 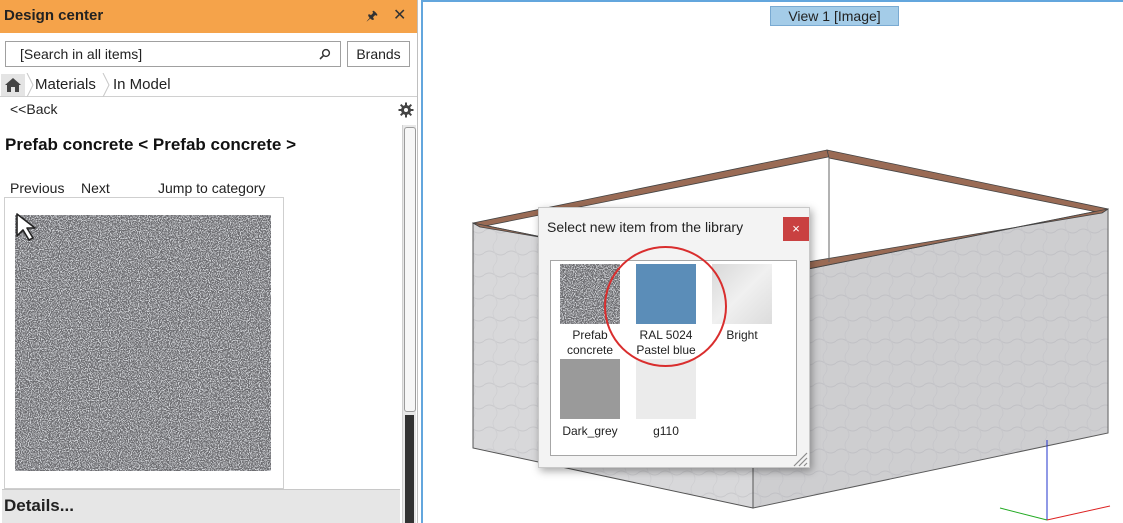 What do you see at coordinates (798, 457) in the screenshot?
I see `resize-grip-icon` at bounding box center [798, 457].